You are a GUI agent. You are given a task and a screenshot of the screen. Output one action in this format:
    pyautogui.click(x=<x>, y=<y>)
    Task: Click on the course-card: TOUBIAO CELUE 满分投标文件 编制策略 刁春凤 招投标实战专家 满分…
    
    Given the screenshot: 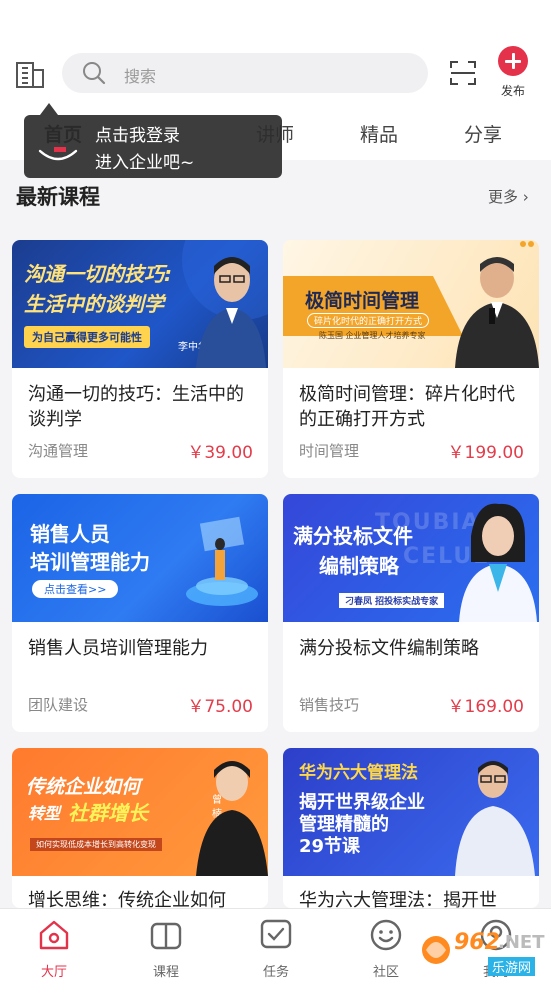 What is the action you would take?
    pyautogui.click(x=411, y=613)
    